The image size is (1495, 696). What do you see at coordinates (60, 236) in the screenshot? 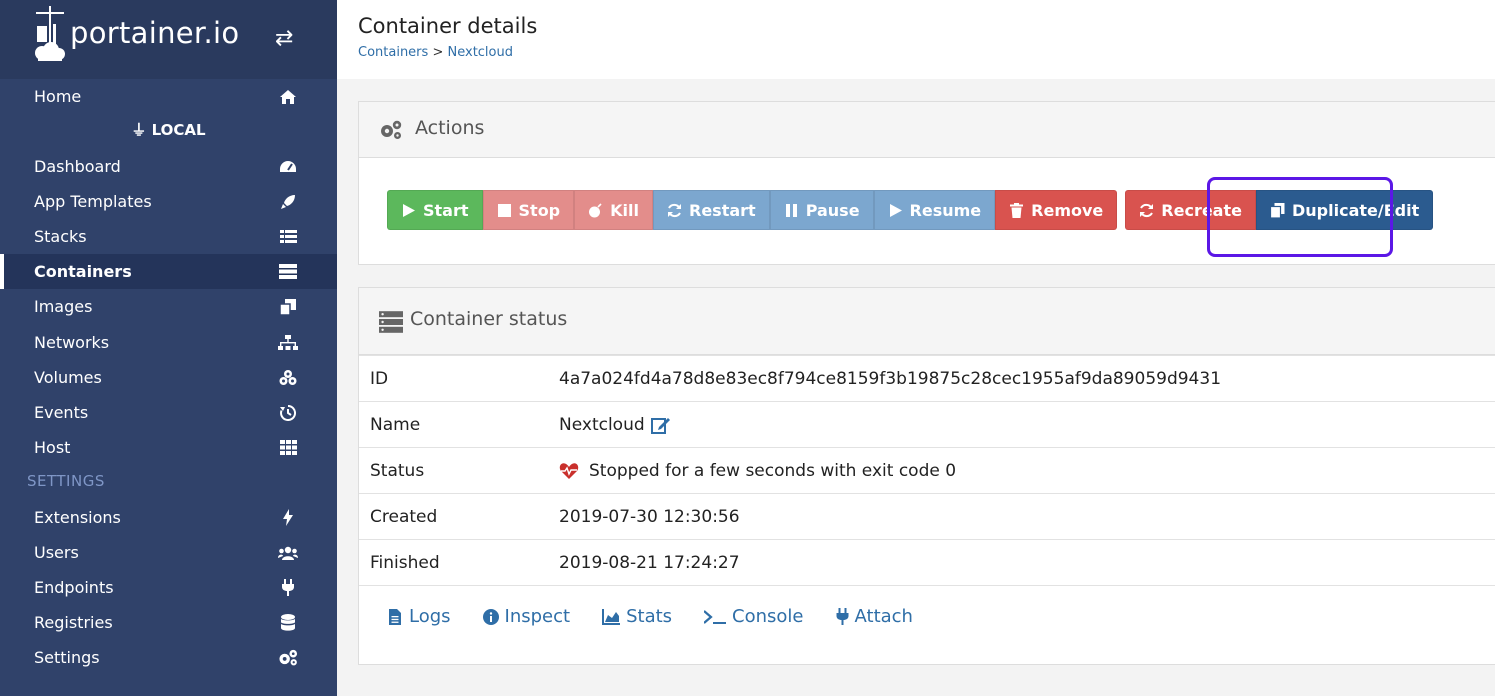
I see `sidebar-item-label: Stacks` at bounding box center [60, 236].